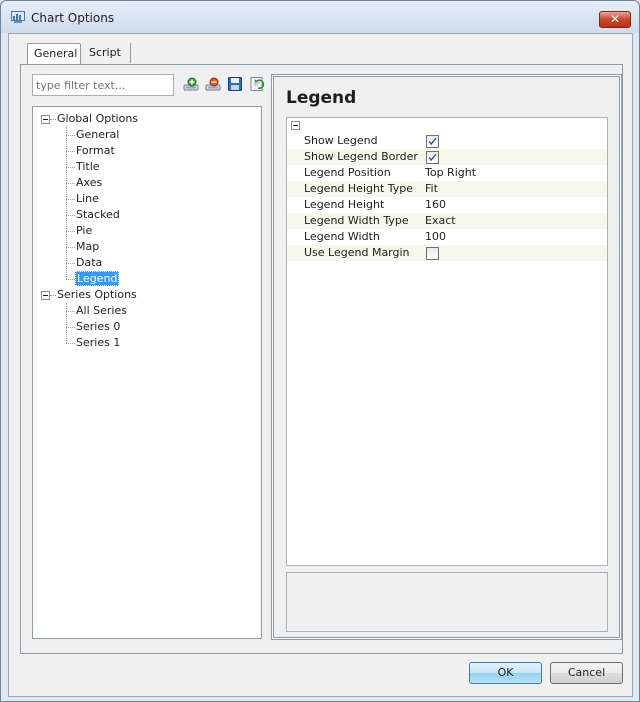  Describe the element at coordinates (54, 53) in the screenshot. I see `tab-general: General` at that location.